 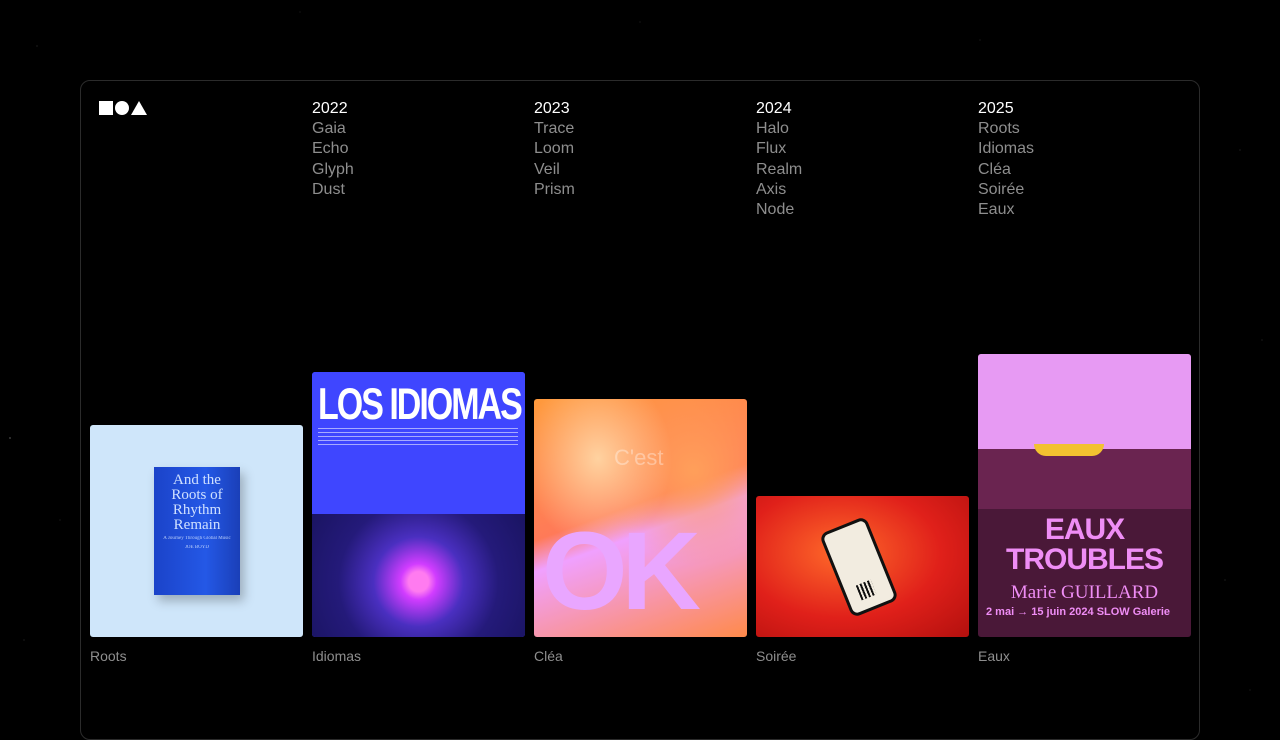 What do you see at coordinates (994, 656) in the screenshot?
I see `project-caption-eaux: Eaux` at bounding box center [994, 656].